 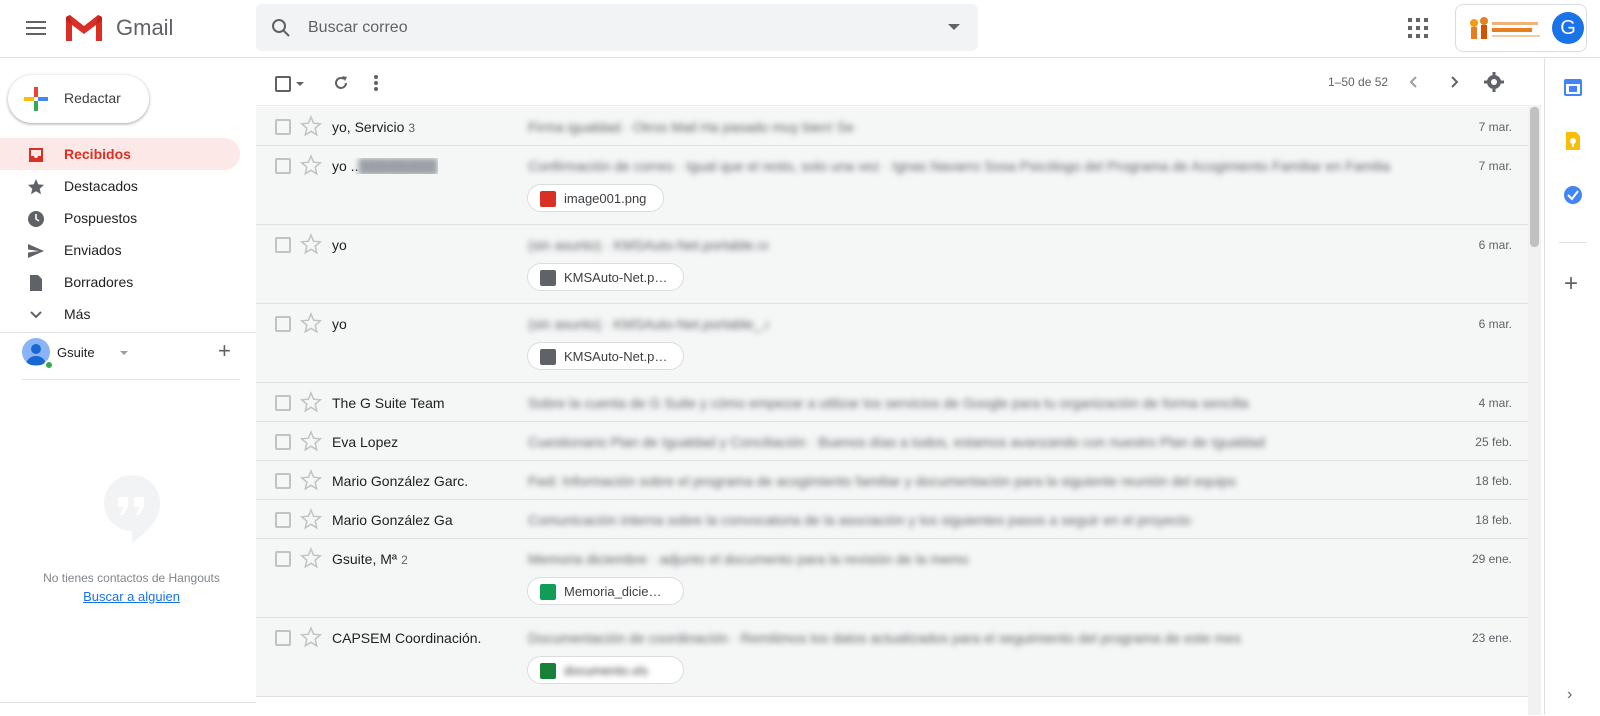 I want to click on sidebar-item-more: Más, so click(x=120, y=314).